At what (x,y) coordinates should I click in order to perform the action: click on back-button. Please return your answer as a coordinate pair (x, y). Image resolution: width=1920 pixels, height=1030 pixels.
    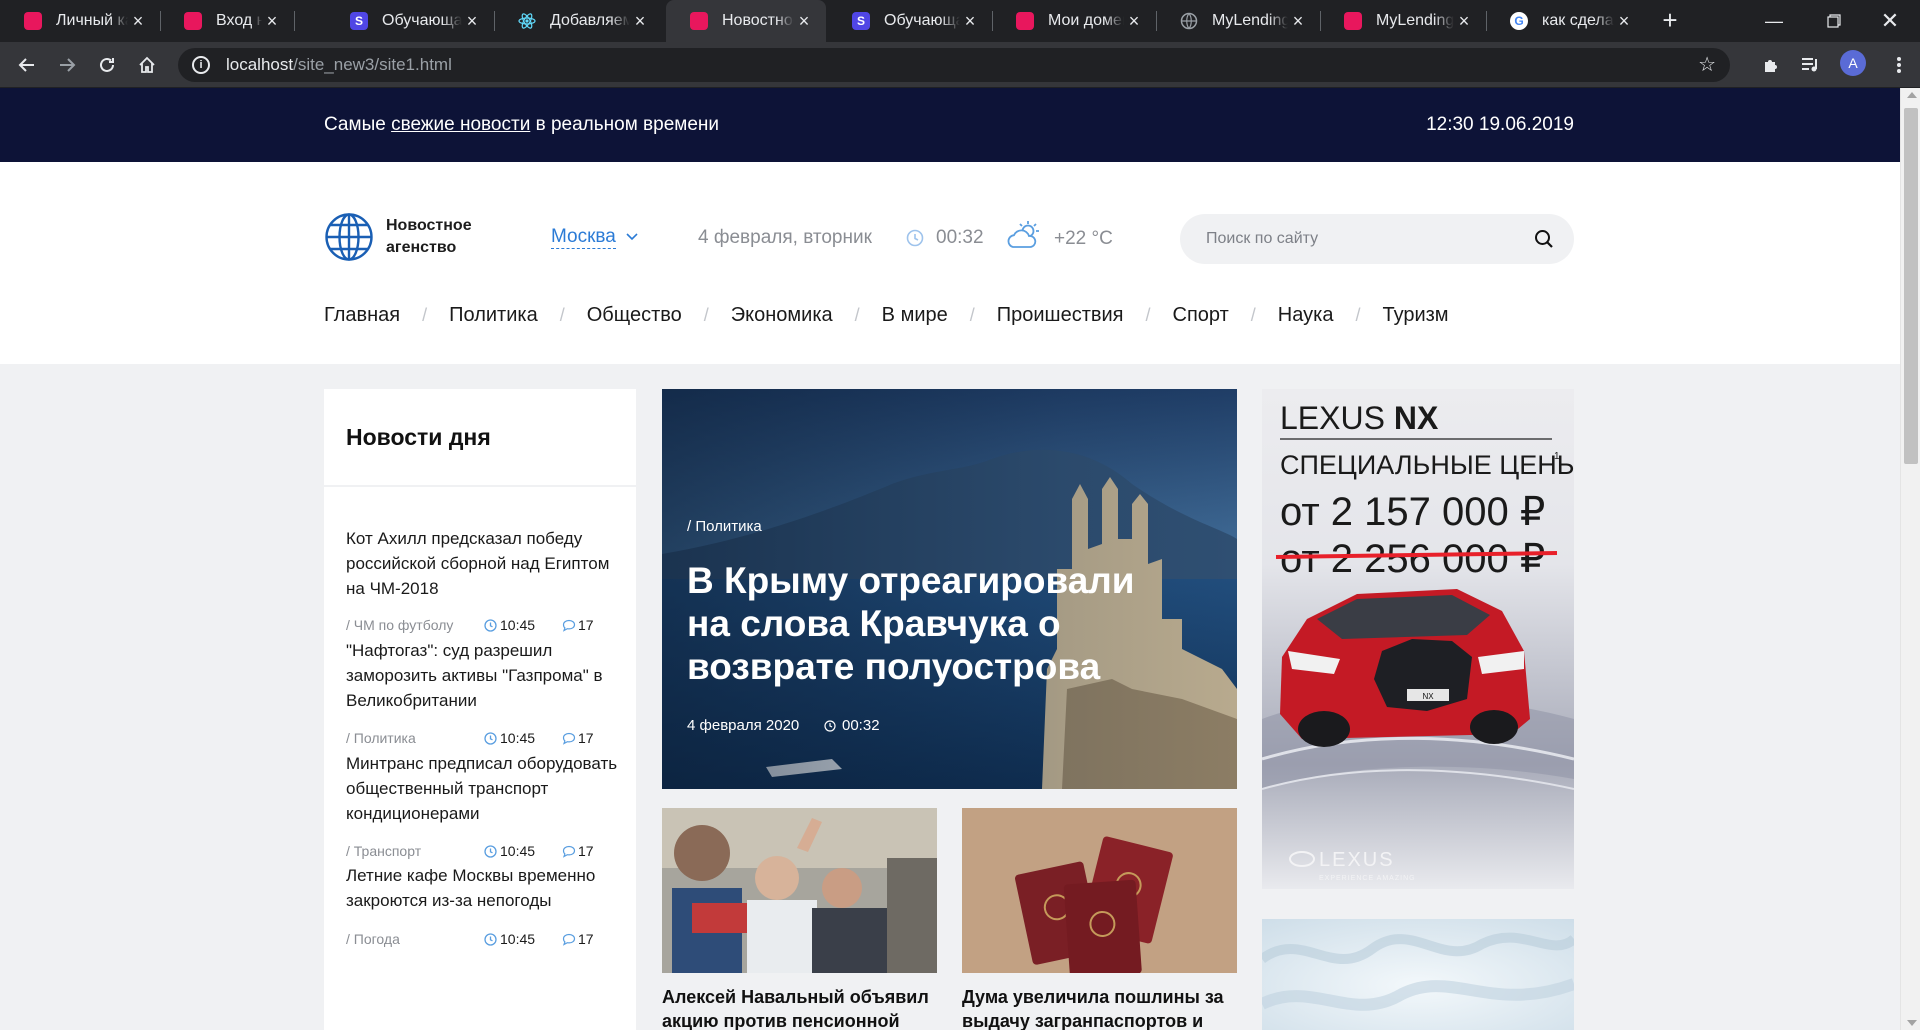
    Looking at the image, I should click on (27, 65).